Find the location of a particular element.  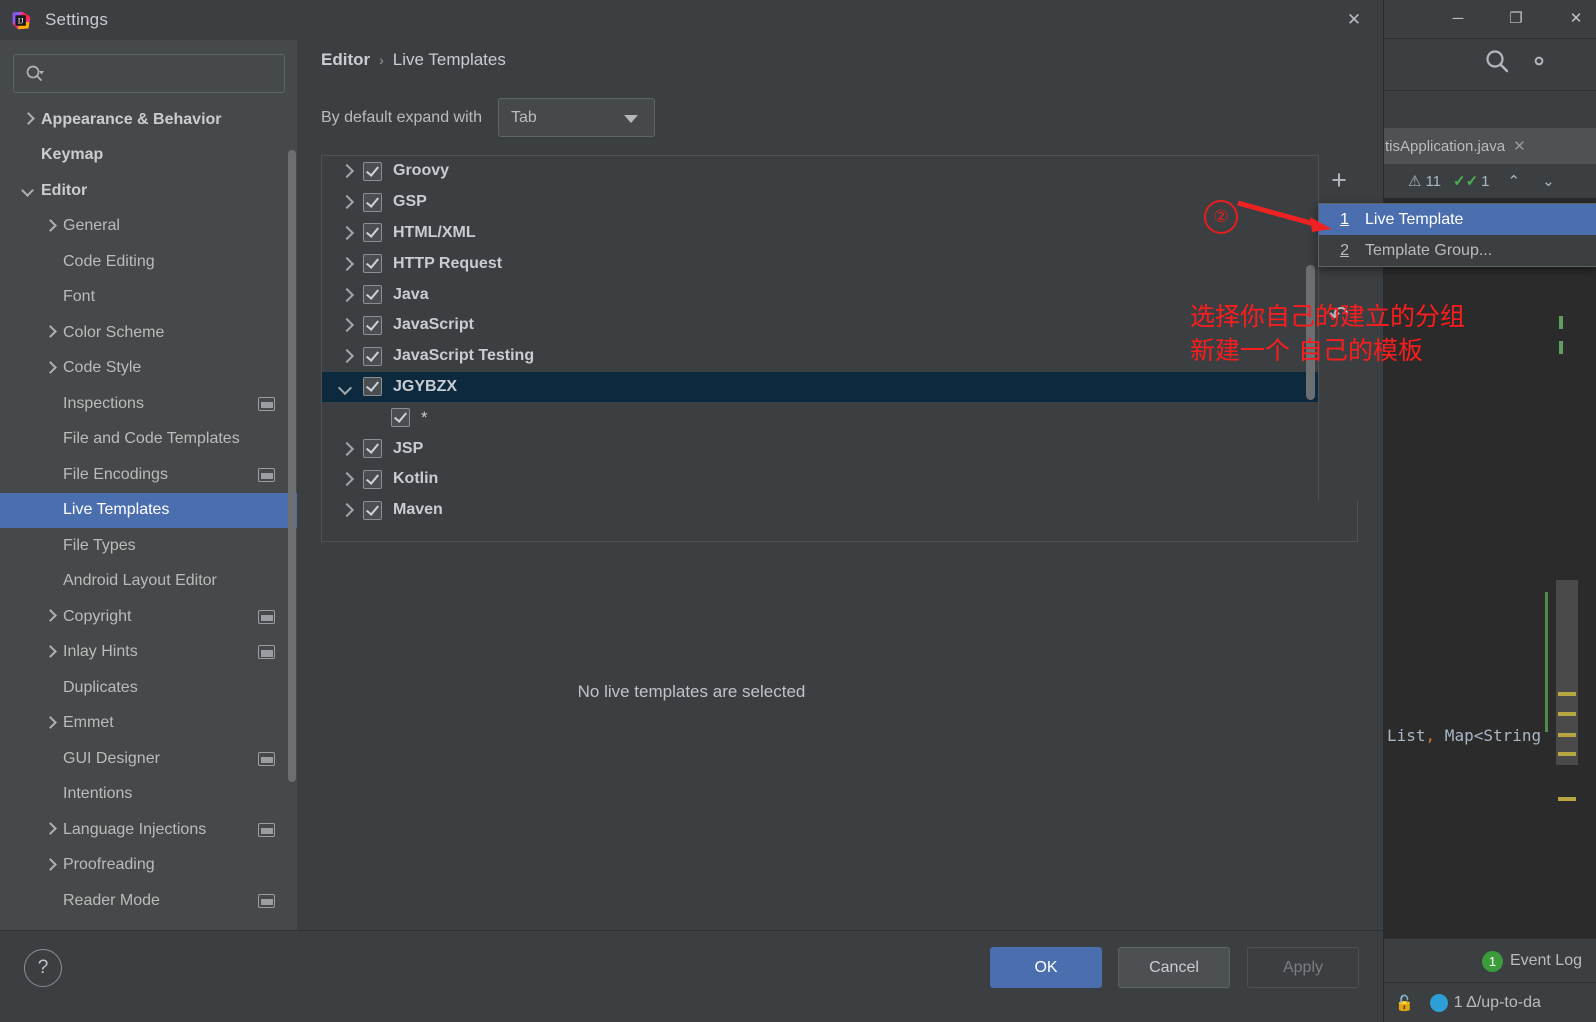

add-template-button: + is located at coordinates (1339, 180).